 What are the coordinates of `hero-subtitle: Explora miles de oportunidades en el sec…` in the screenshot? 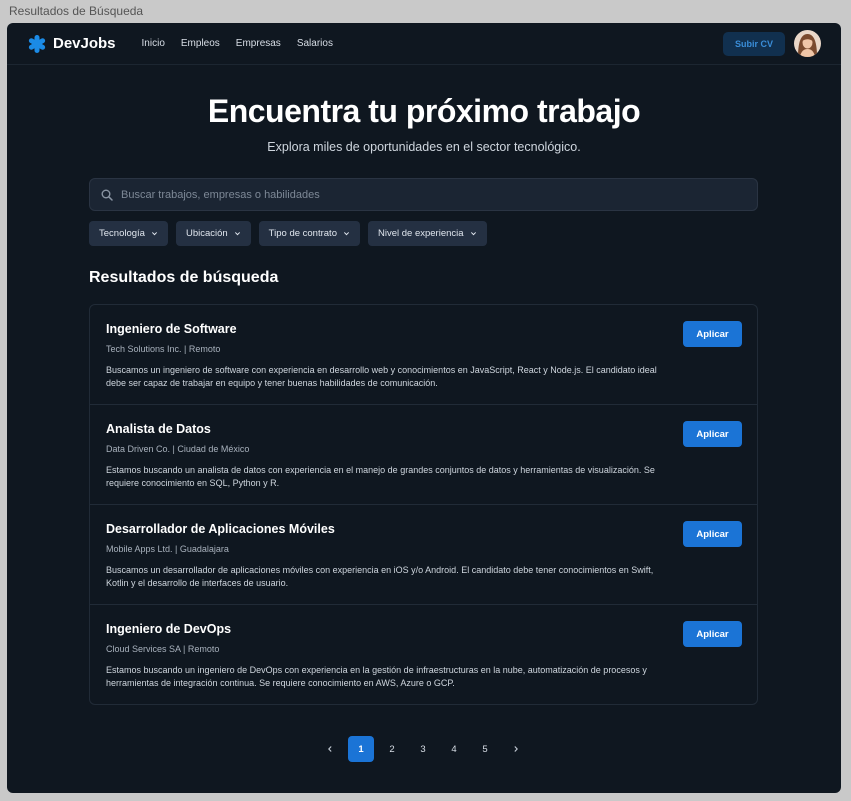 It's located at (424, 147).